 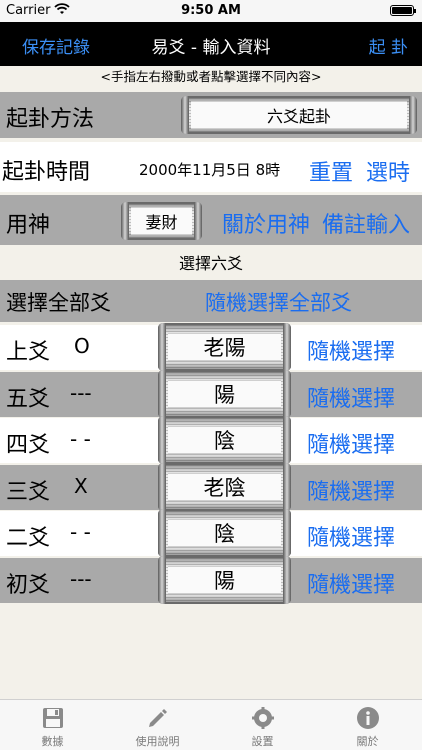 What do you see at coordinates (210, 170) in the screenshot?
I see `time-value: 2000年11月5日 8時` at bounding box center [210, 170].